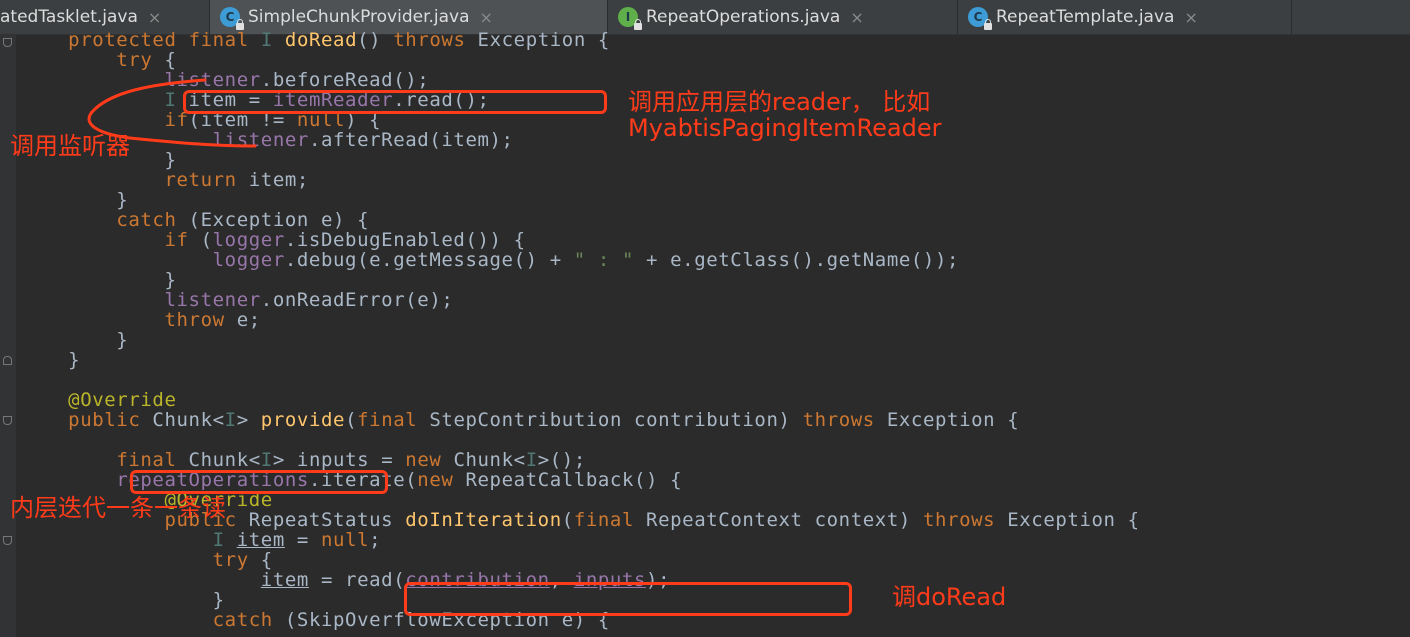 The width and height of the screenshot is (1410, 637). Describe the element at coordinates (118, 508) in the screenshot. I see `annotation-inner-iteration: 内层迭代一条一条读` at that location.